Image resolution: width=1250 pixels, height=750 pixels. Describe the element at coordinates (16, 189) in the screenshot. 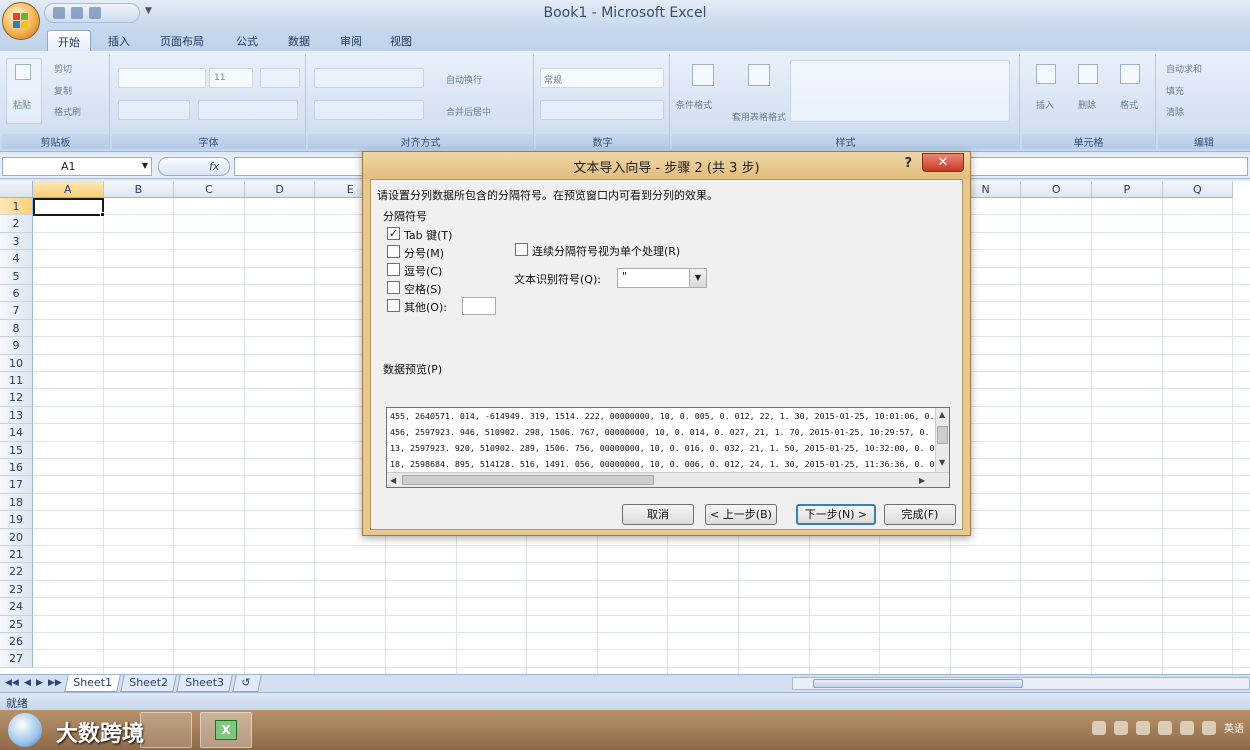

I see `select-all-corner` at that location.